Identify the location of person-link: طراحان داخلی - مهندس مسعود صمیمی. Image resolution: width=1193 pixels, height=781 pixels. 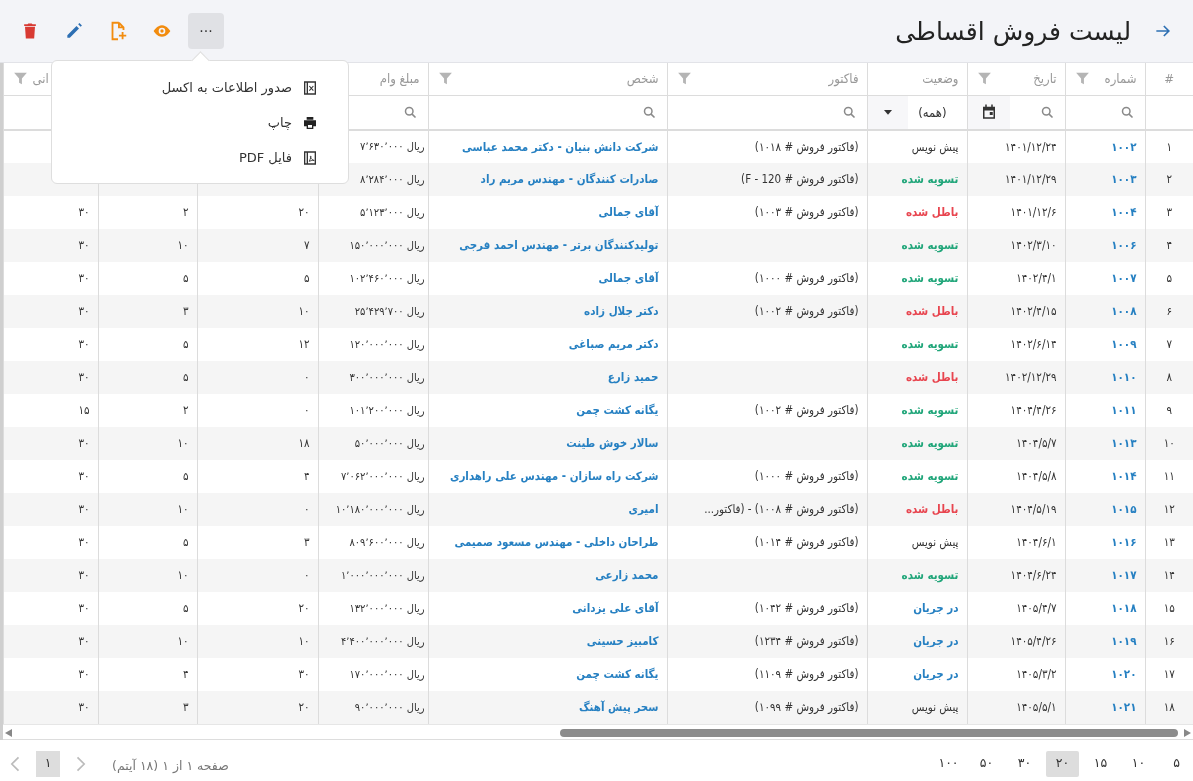
(556, 542).